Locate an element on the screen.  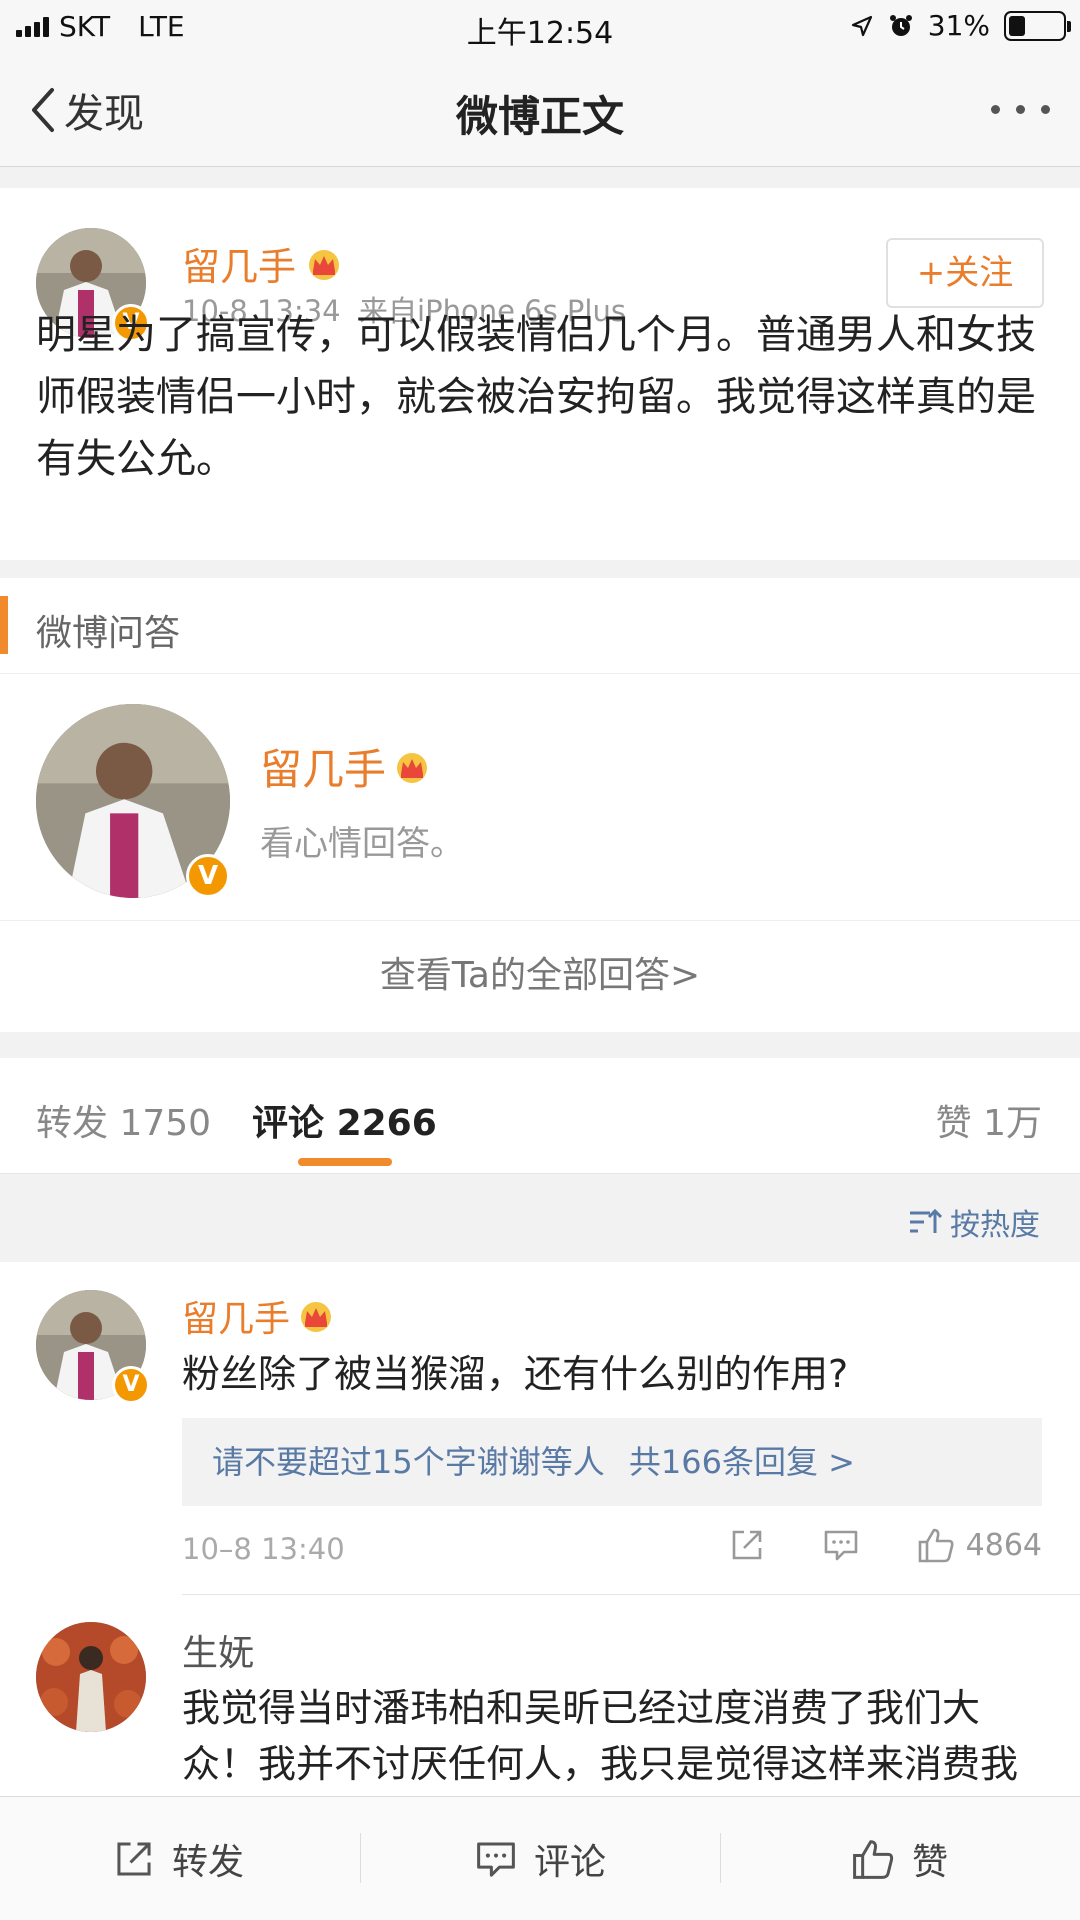
page-title: 微博正文 is located at coordinates (539, 116).